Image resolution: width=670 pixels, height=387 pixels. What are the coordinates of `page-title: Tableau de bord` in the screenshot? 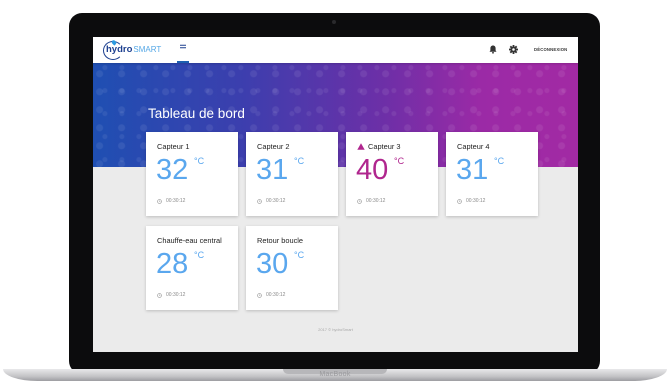 It's located at (196, 113).